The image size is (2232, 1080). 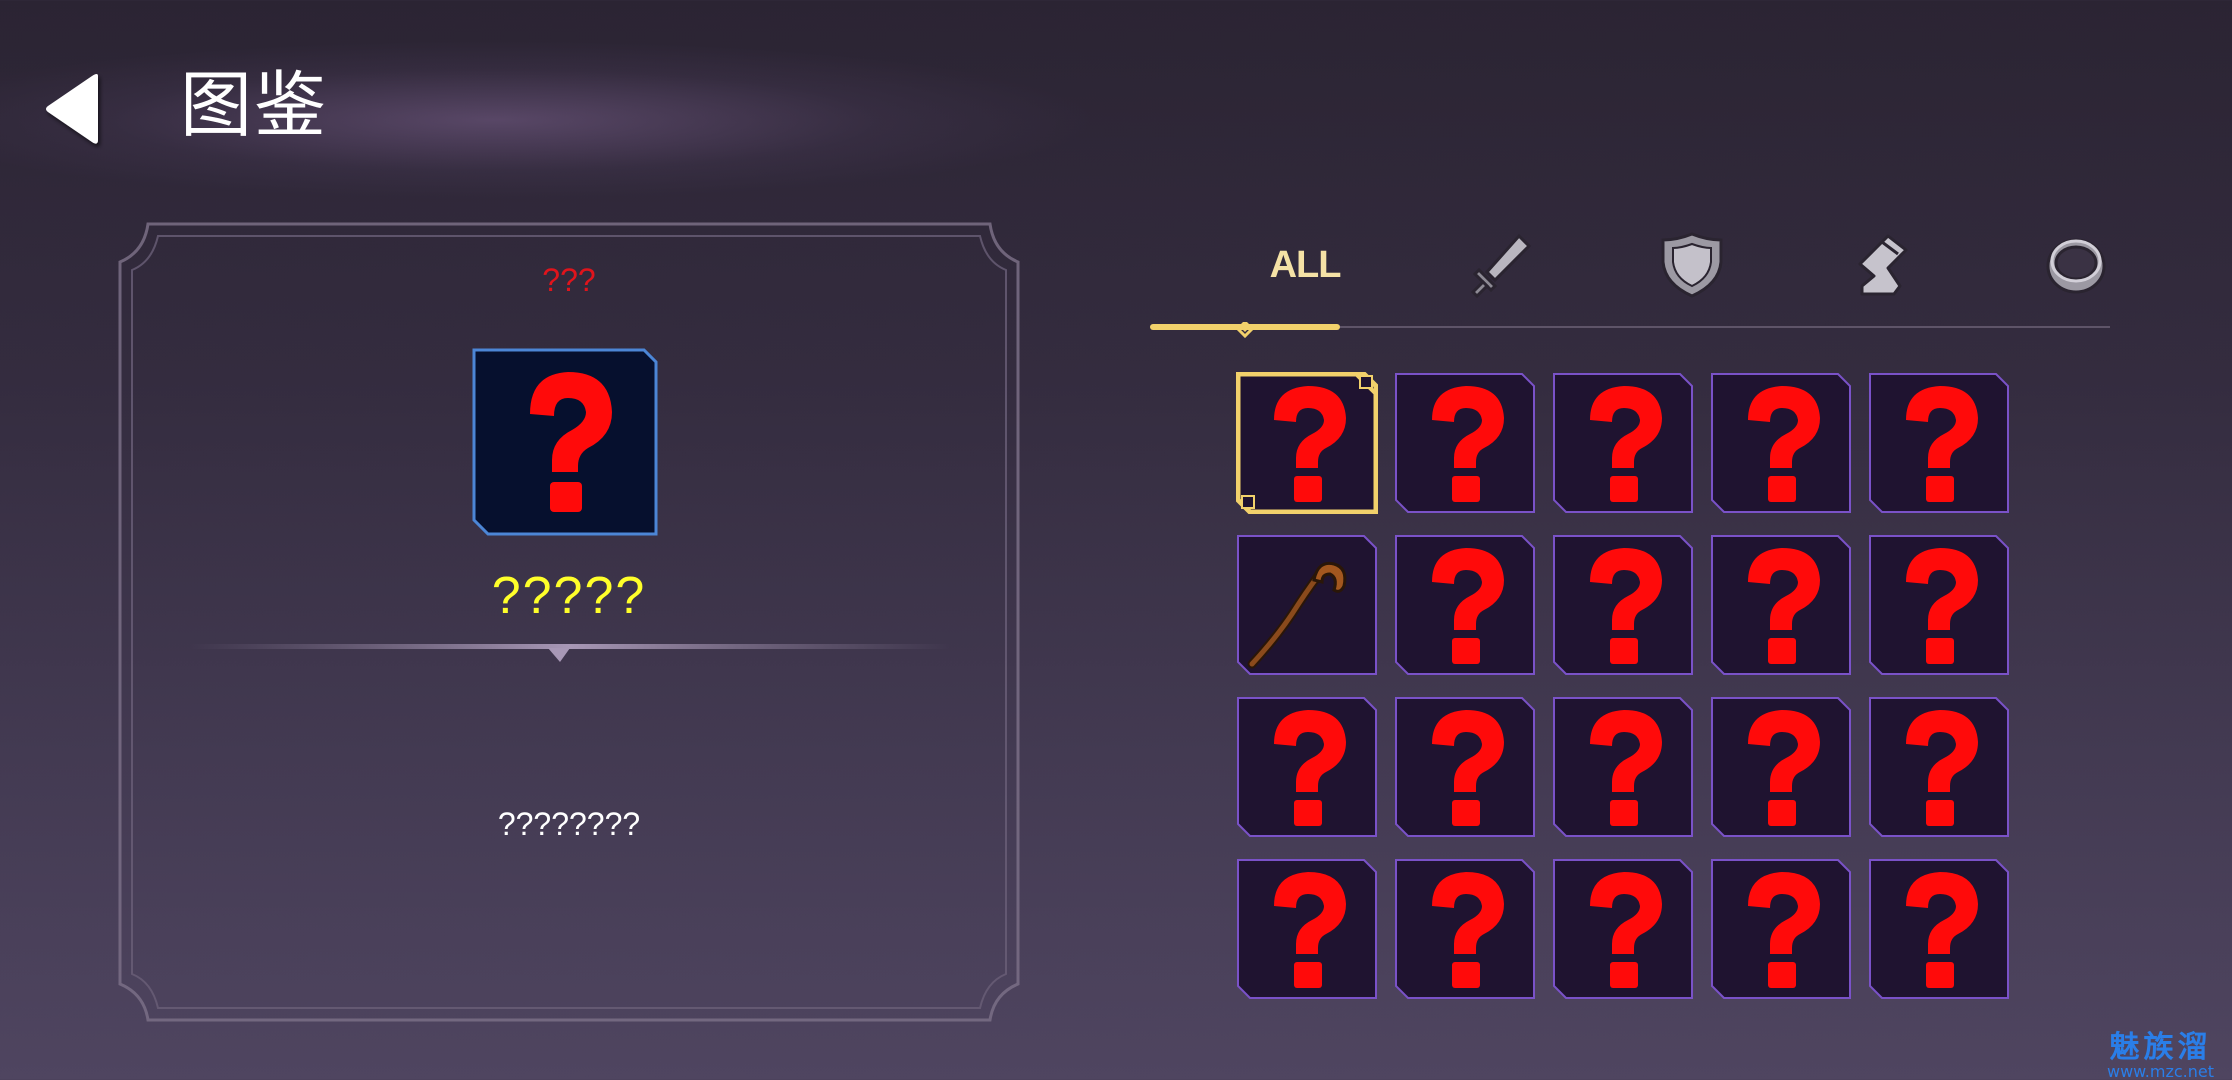 I want to click on tab-boots, so click(x=1883, y=265).